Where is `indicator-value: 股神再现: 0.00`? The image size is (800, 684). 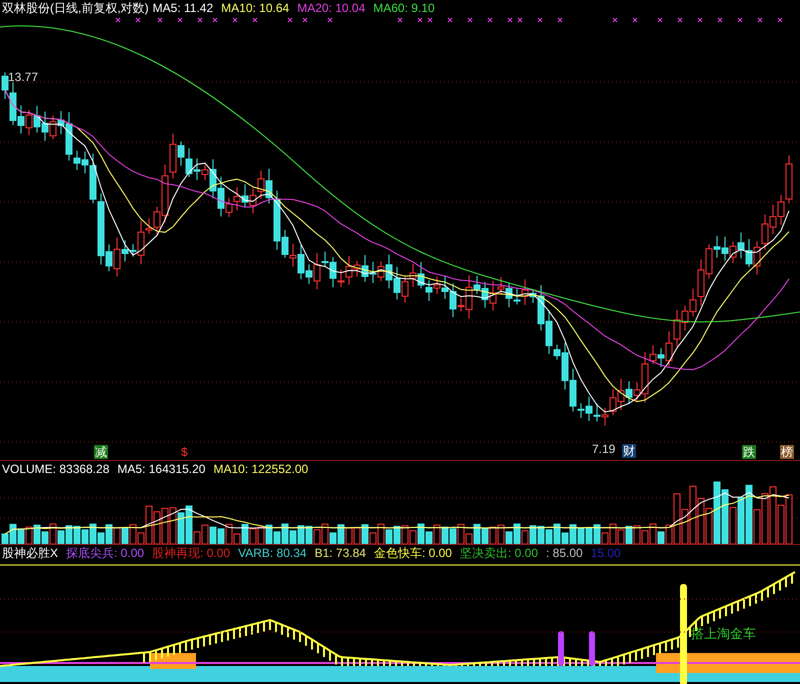
indicator-value: 股神再现: 0.00 is located at coordinates (191, 553).